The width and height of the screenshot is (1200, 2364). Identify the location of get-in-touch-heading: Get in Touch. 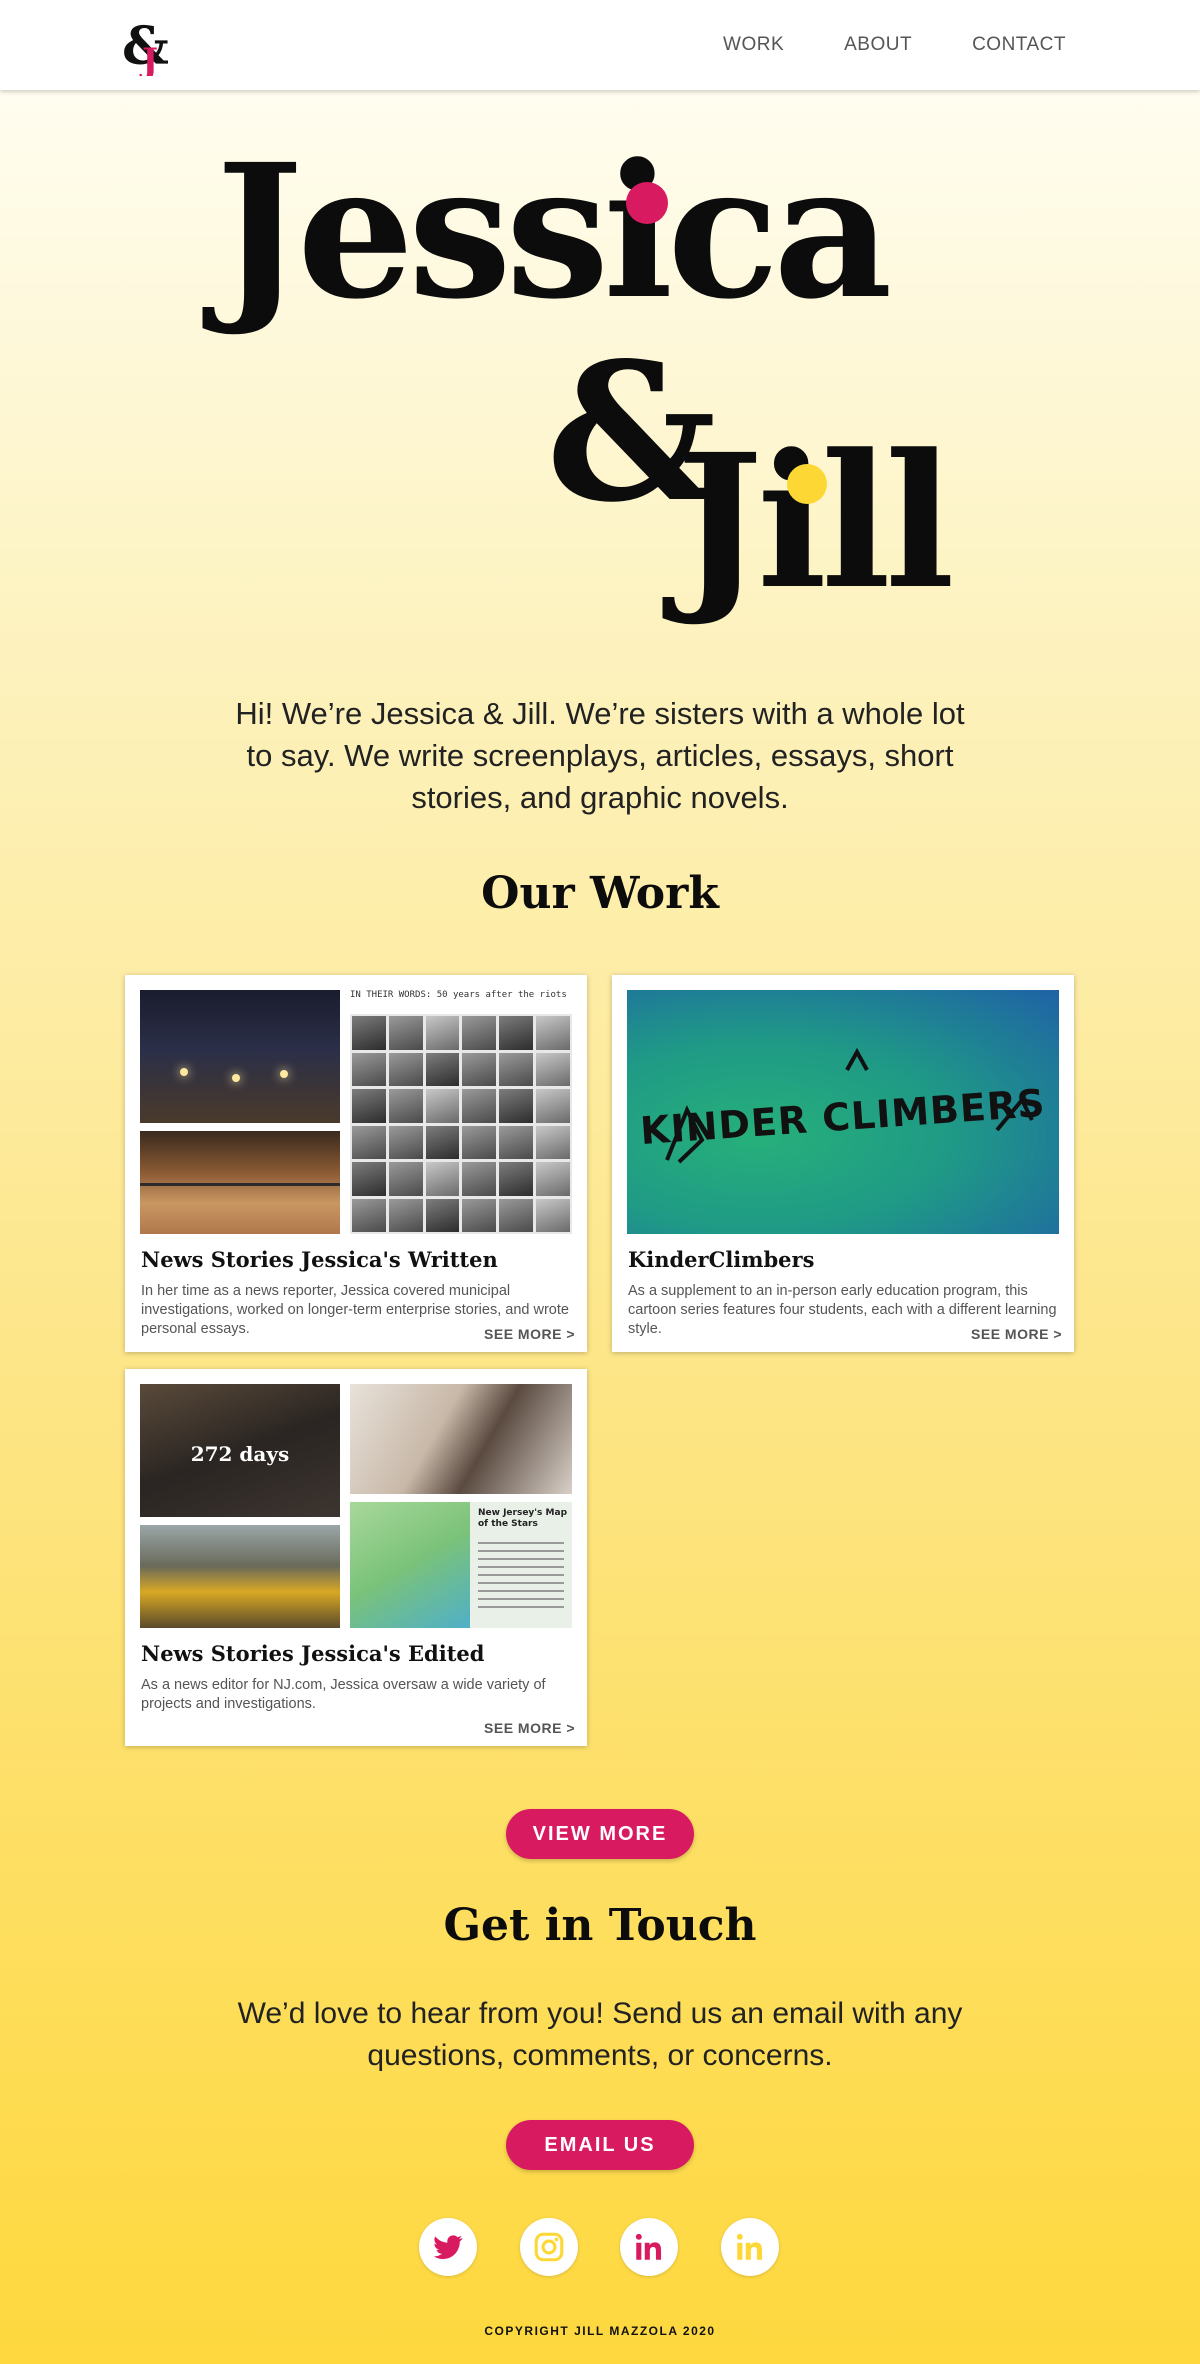
(600, 1925).